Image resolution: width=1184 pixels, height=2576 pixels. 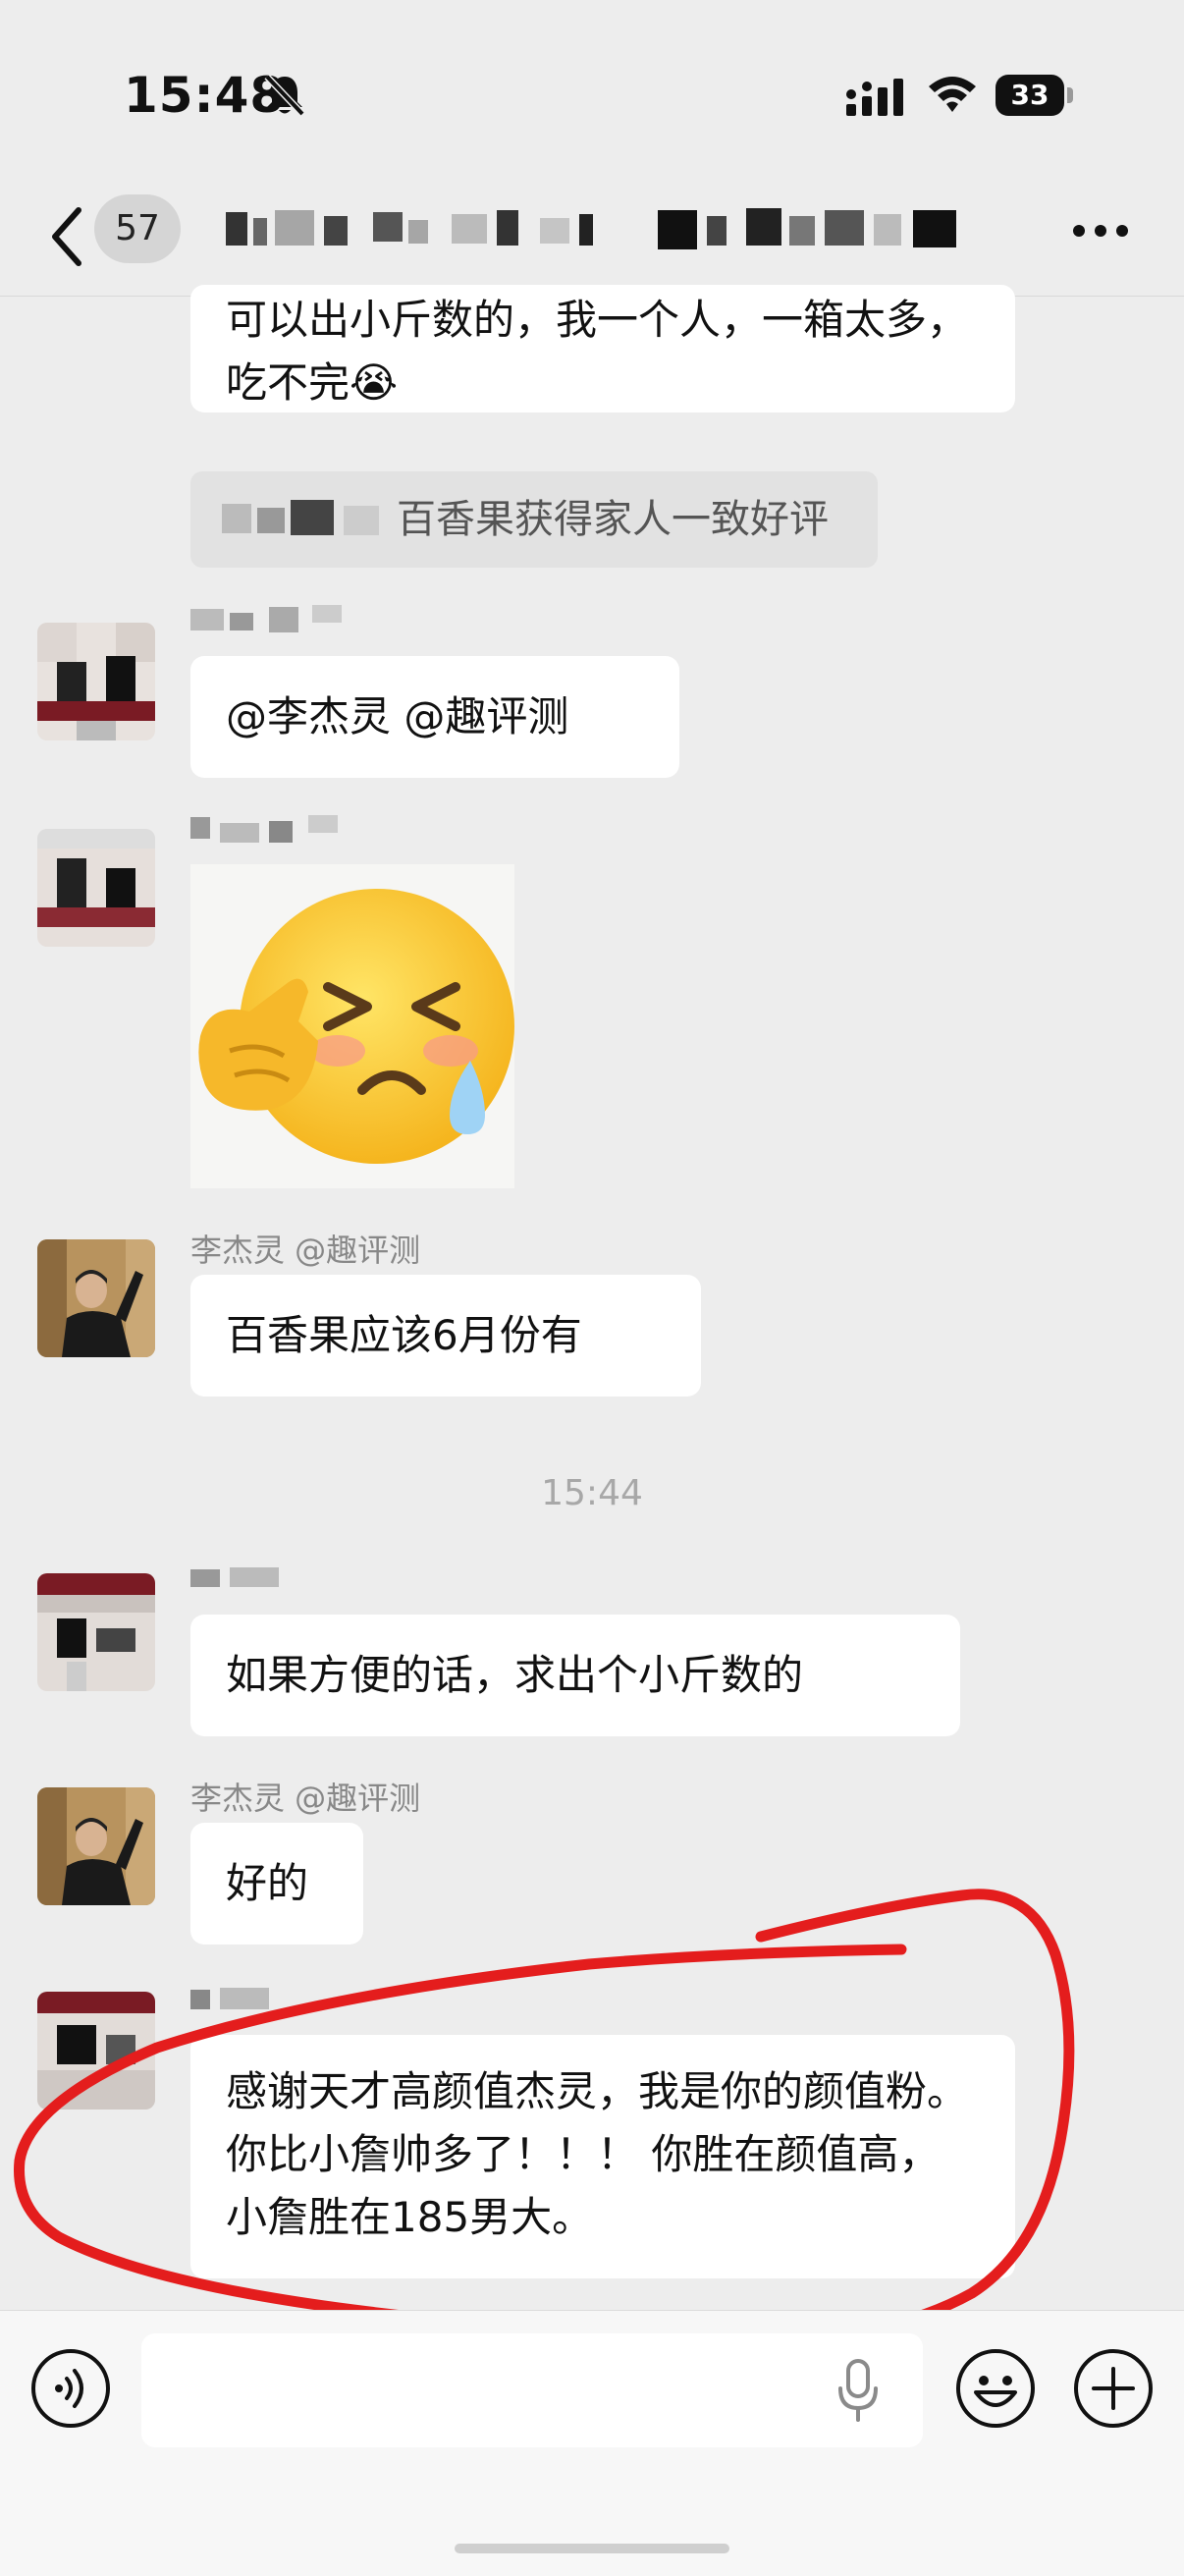 What do you see at coordinates (300, 517) in the screenshot?
I see `system-tip-pixelated` at bounding box center [300, 517].